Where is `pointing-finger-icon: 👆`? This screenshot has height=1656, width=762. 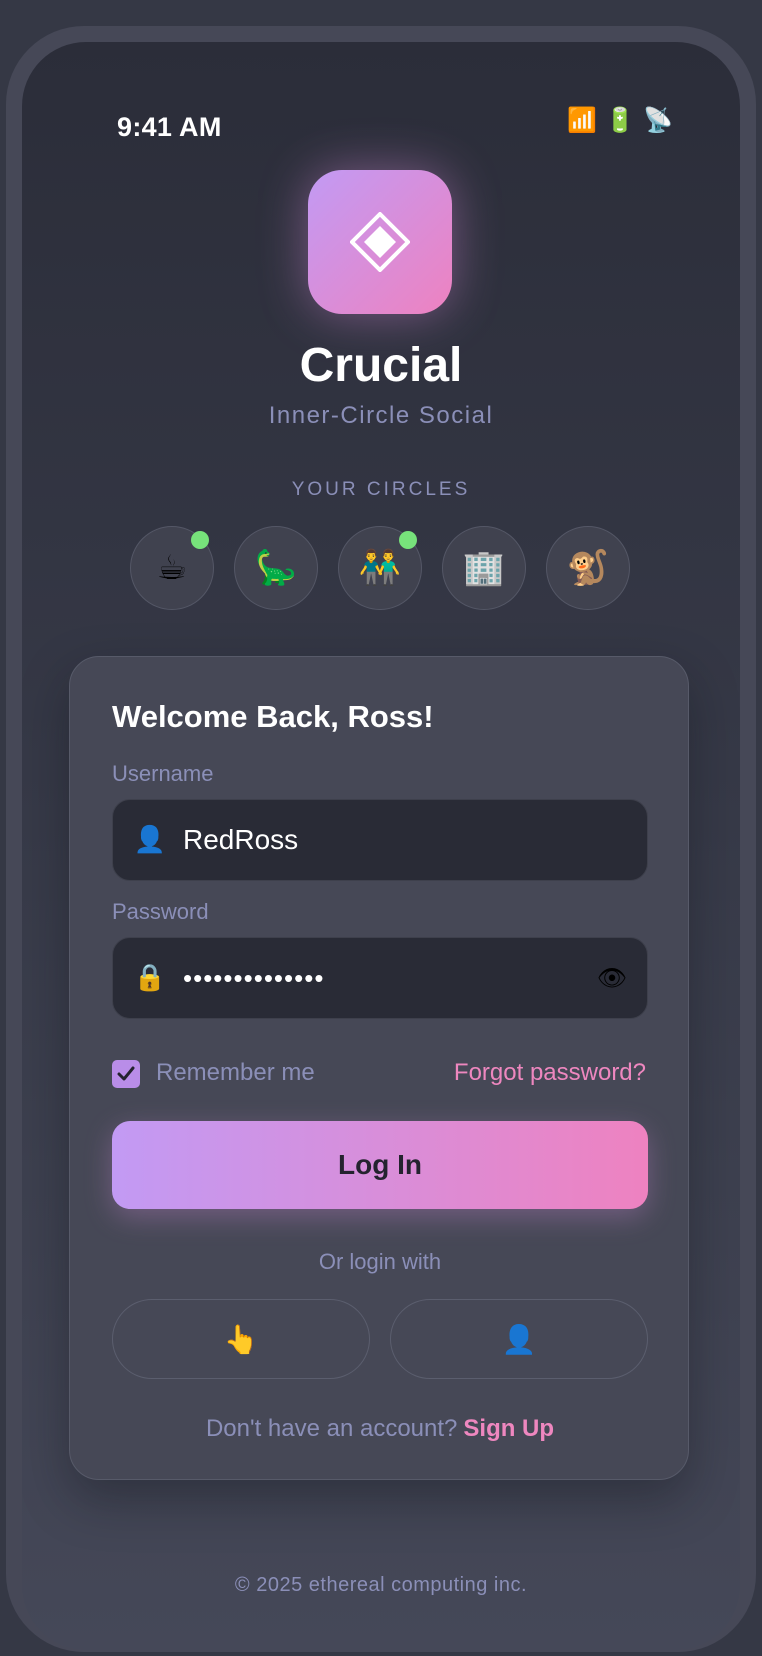
pointing-finger-icon: 👆 is located at coordinates (241, 1339).